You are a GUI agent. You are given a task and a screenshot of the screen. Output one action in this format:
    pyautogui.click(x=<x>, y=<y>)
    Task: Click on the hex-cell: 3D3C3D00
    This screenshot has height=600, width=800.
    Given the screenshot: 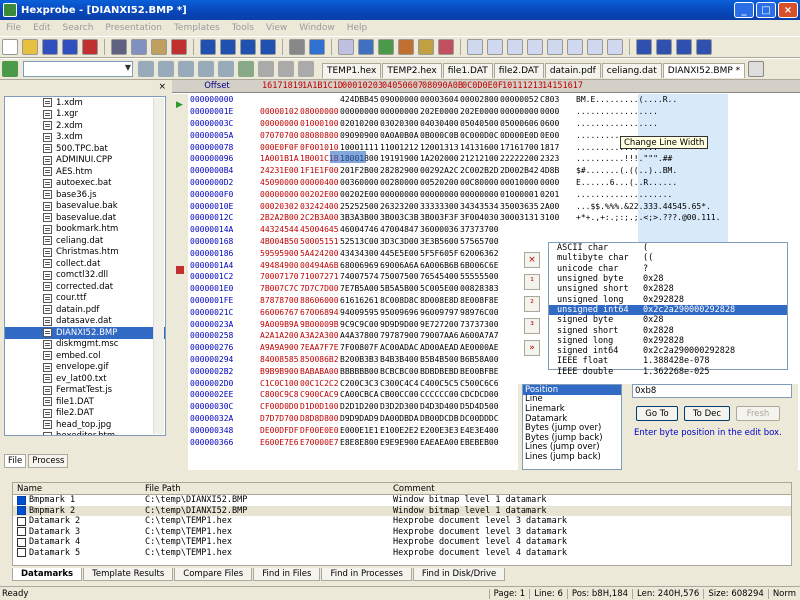 What is the action you would take?
    pyautogui.click(x=400, y=241)
    